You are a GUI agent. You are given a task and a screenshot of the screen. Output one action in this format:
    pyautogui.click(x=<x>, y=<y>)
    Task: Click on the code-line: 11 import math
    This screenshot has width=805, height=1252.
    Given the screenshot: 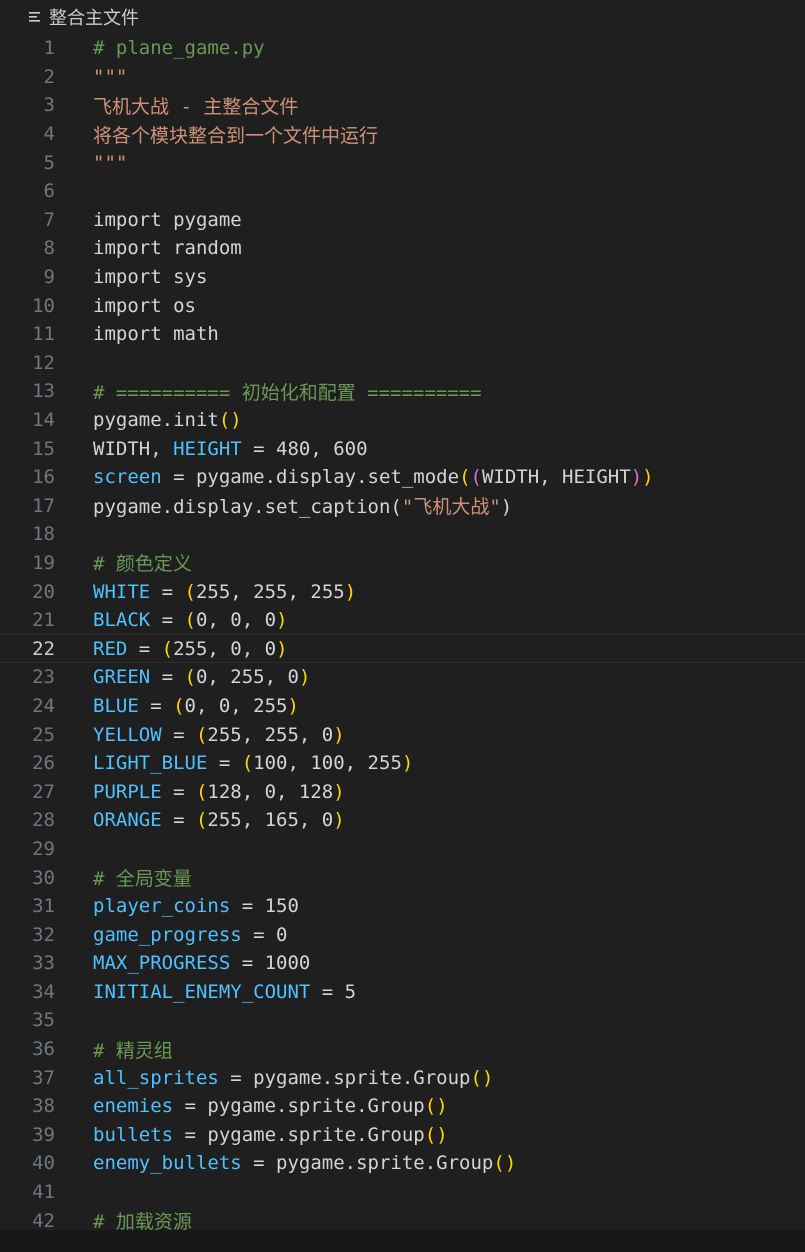 What is the action you would take?
    pyautogui.click(x=402, y=334)
    